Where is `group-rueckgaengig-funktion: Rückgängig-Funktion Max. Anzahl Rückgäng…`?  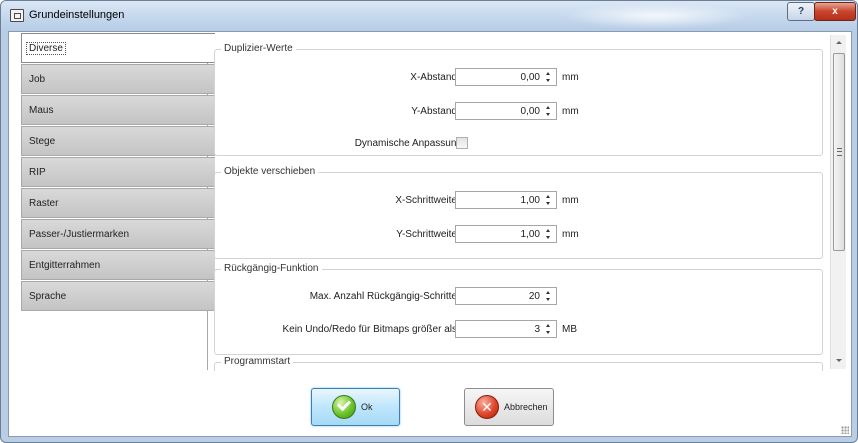
group-rueckgaengig-funktion: Rückgängig-Funktion Max. Anzahl Rückgäng… is located at coordinates (518, 309).